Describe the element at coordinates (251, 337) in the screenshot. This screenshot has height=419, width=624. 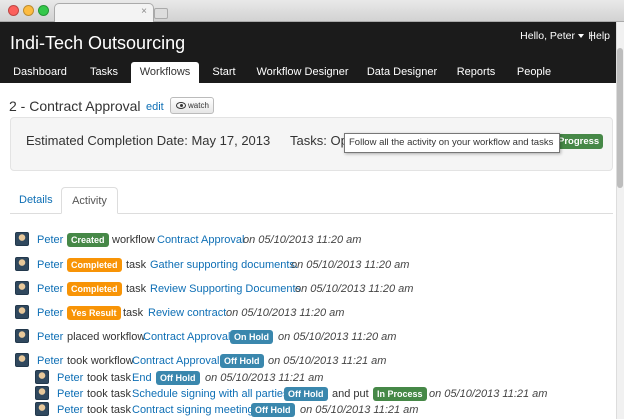
I see `status-badge: On Hold` at that location.